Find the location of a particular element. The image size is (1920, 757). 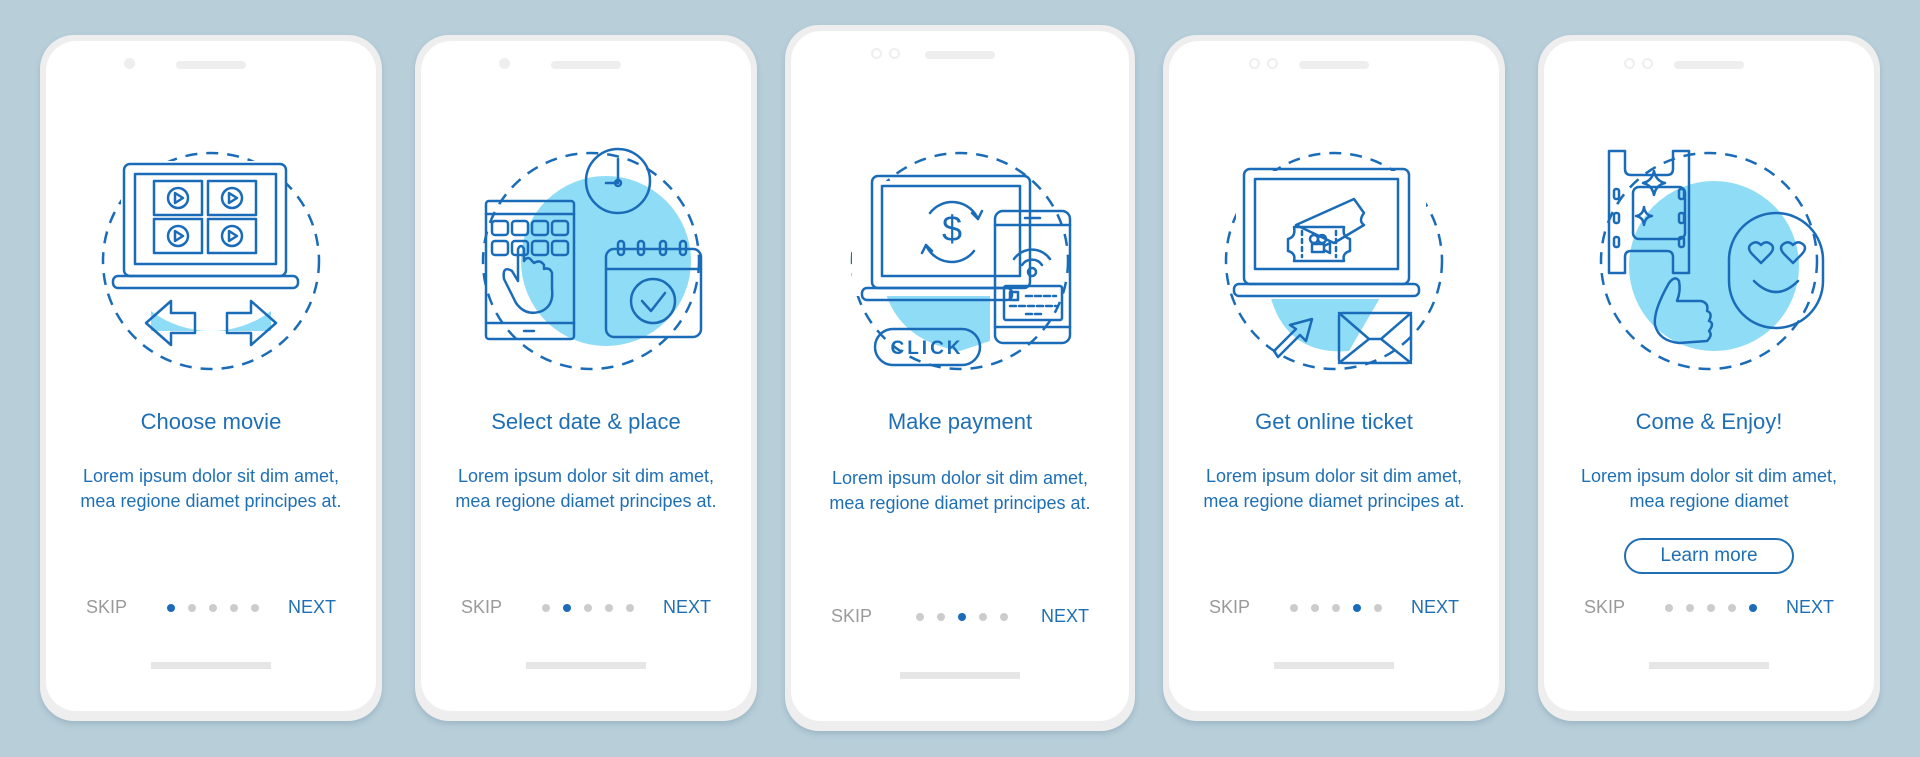

page-dot-4-active is located at coordinates (1357, 608).